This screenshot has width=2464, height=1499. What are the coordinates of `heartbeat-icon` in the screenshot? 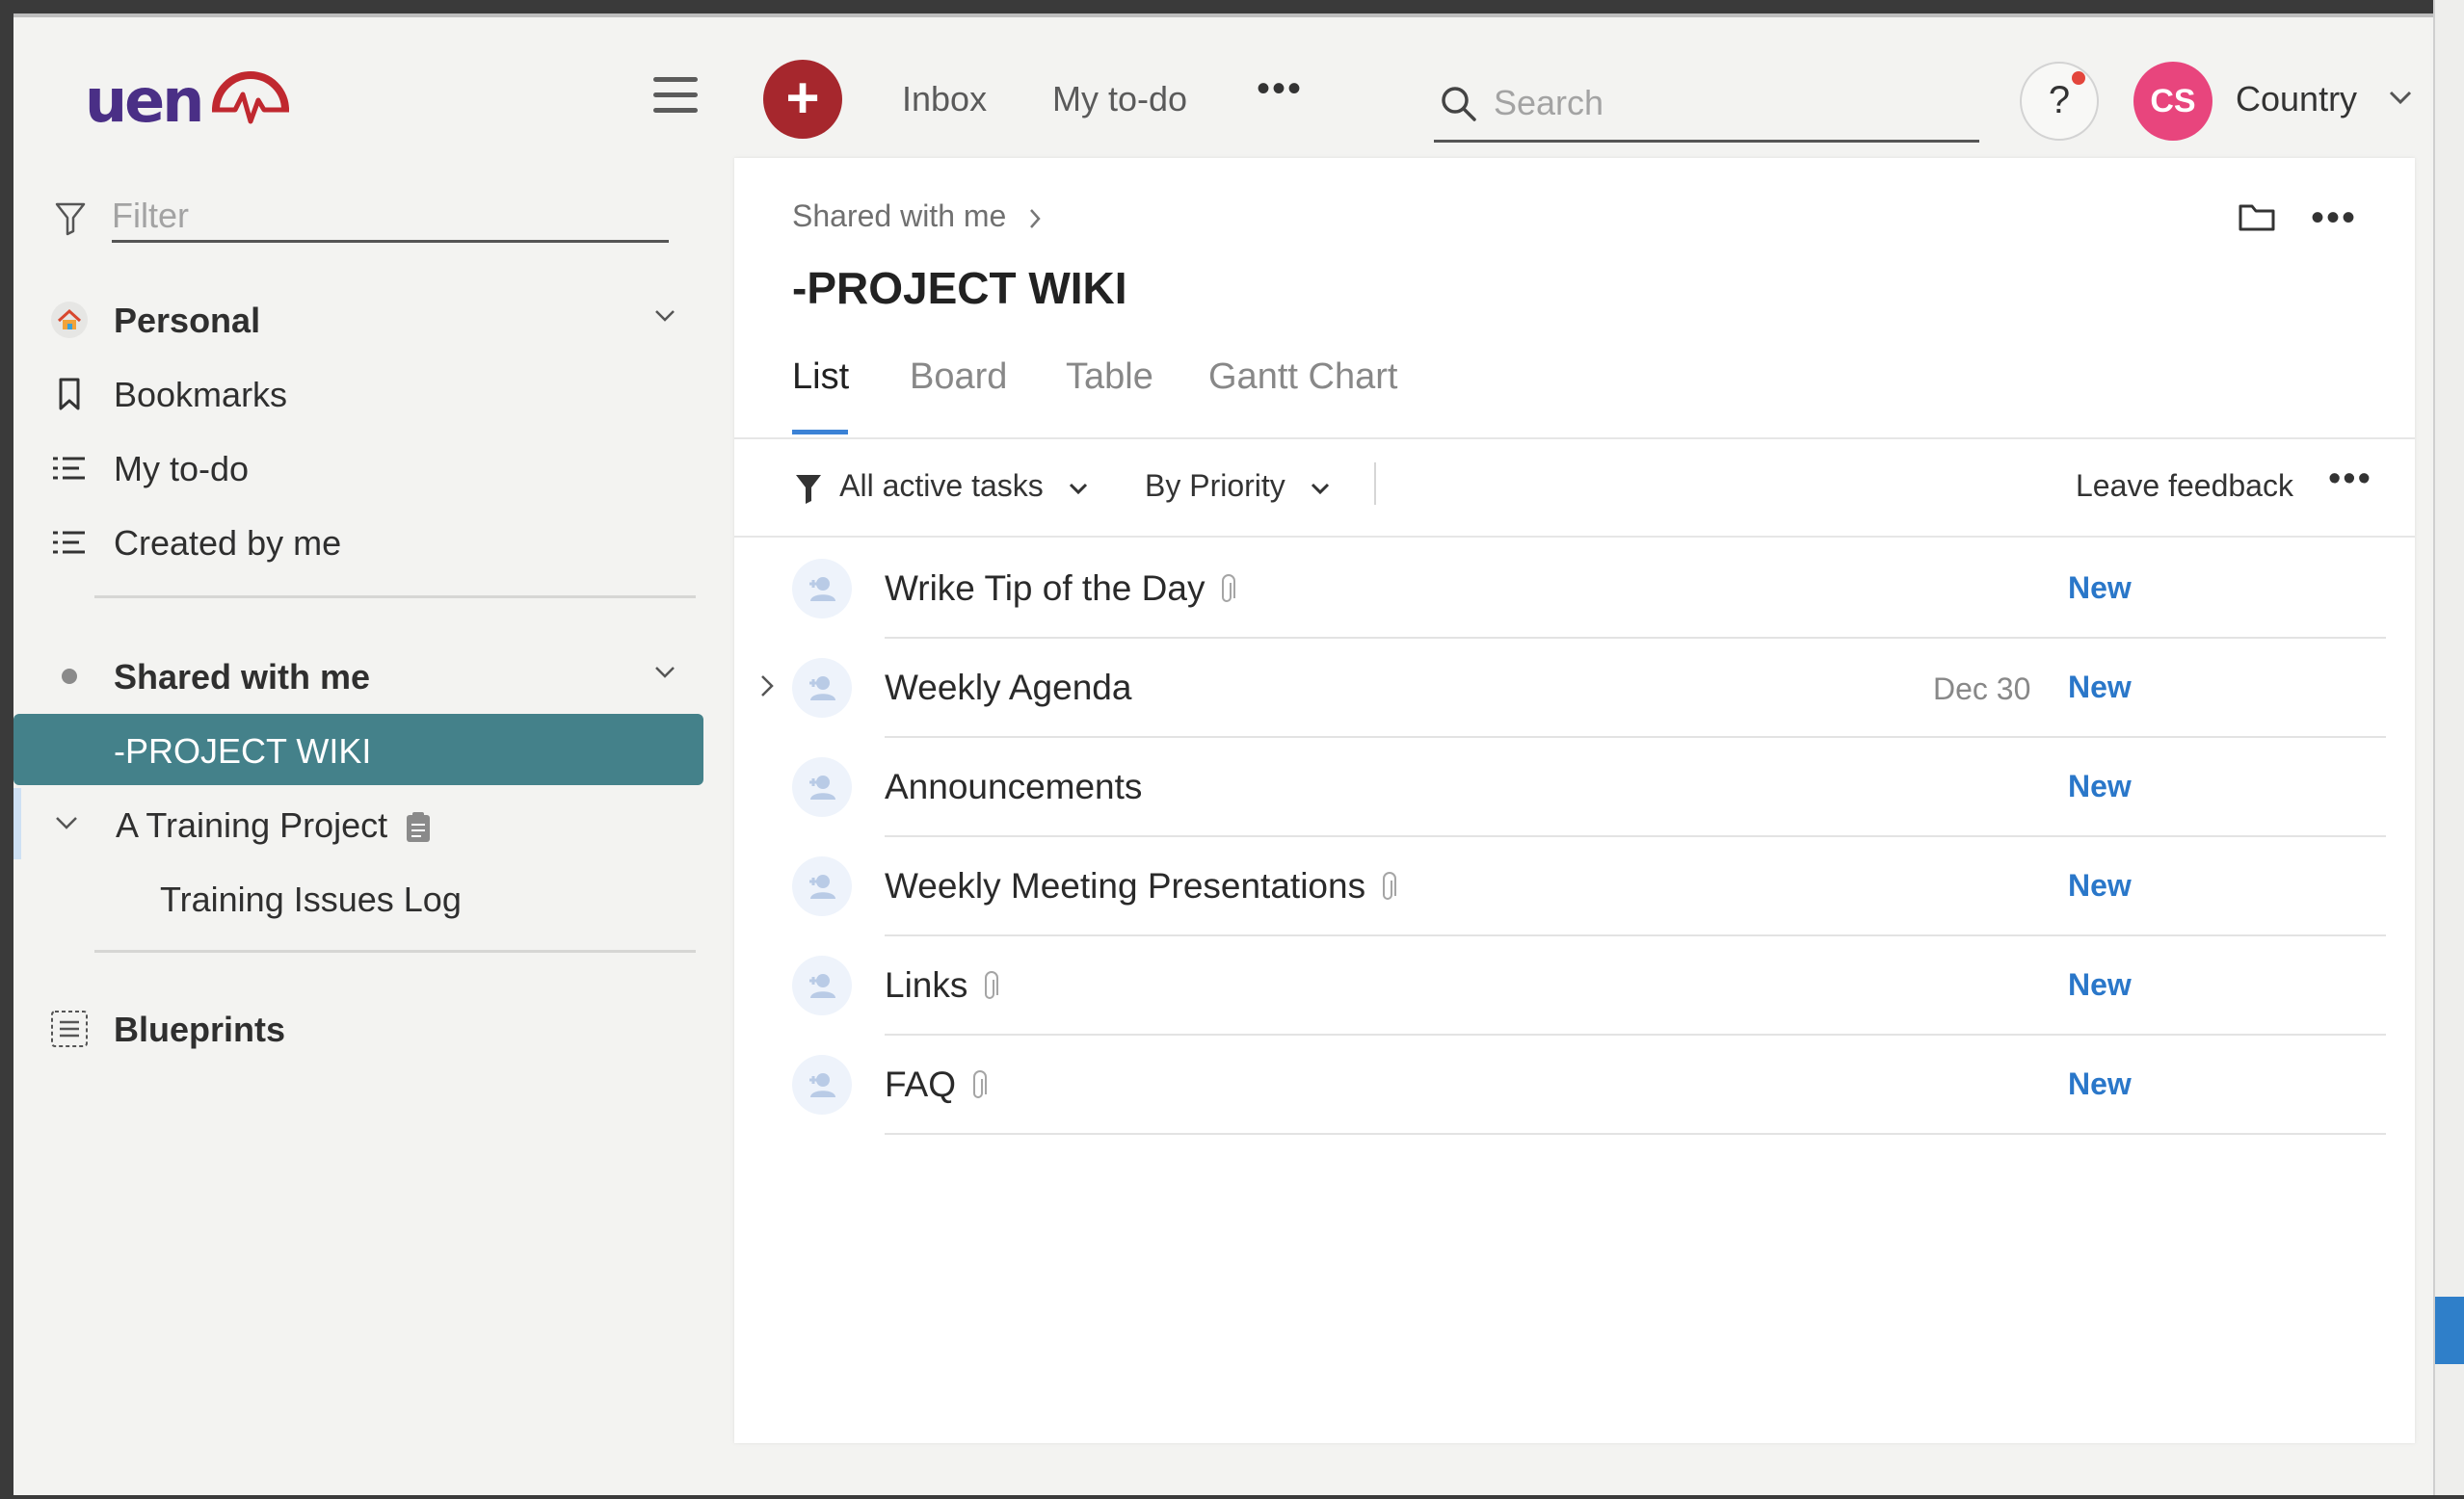 It's located at (250, 98).